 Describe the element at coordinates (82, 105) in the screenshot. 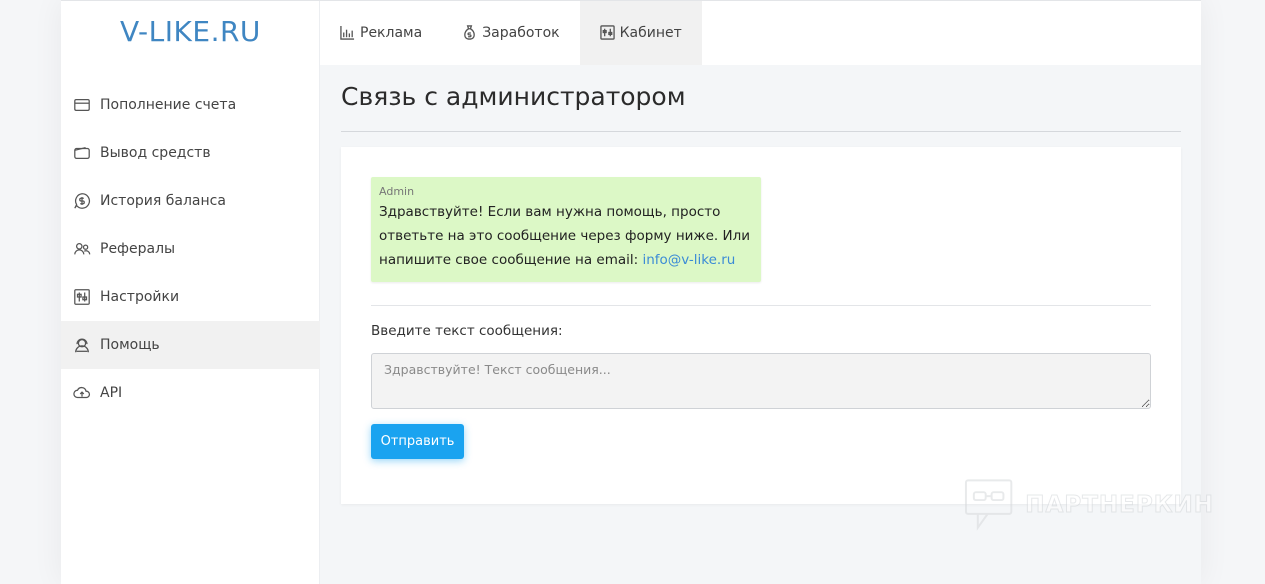

I see `credit-card-icon` at that location.